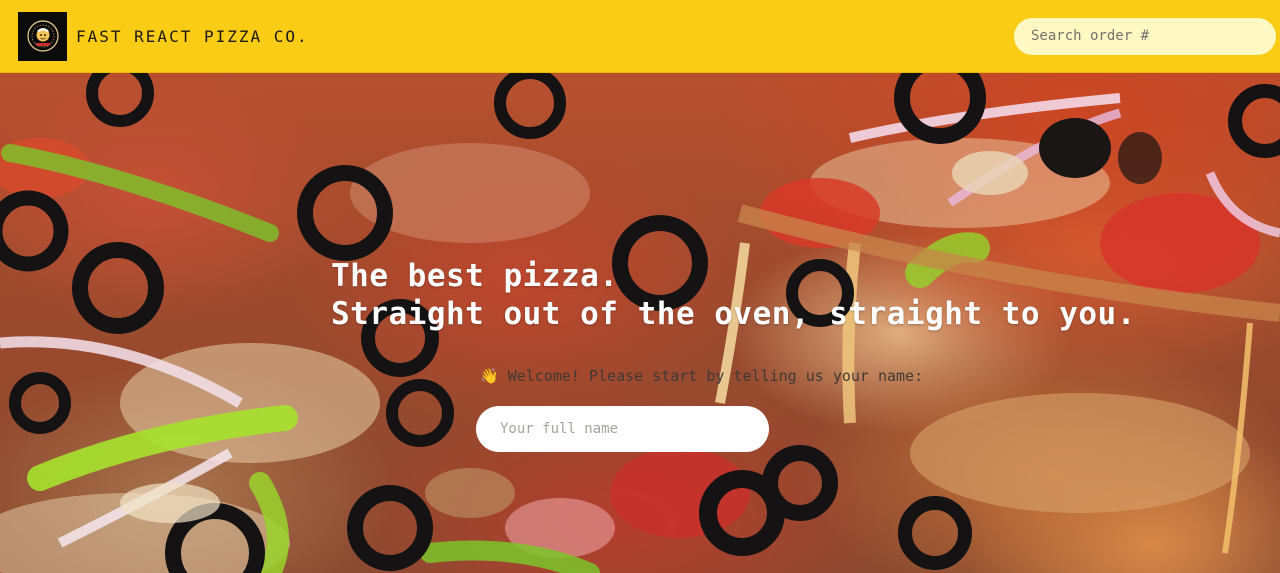 This screenshot has width=1280, height=573. I want to click on hero-title-line-1: The best pizza., so click(475, 276).